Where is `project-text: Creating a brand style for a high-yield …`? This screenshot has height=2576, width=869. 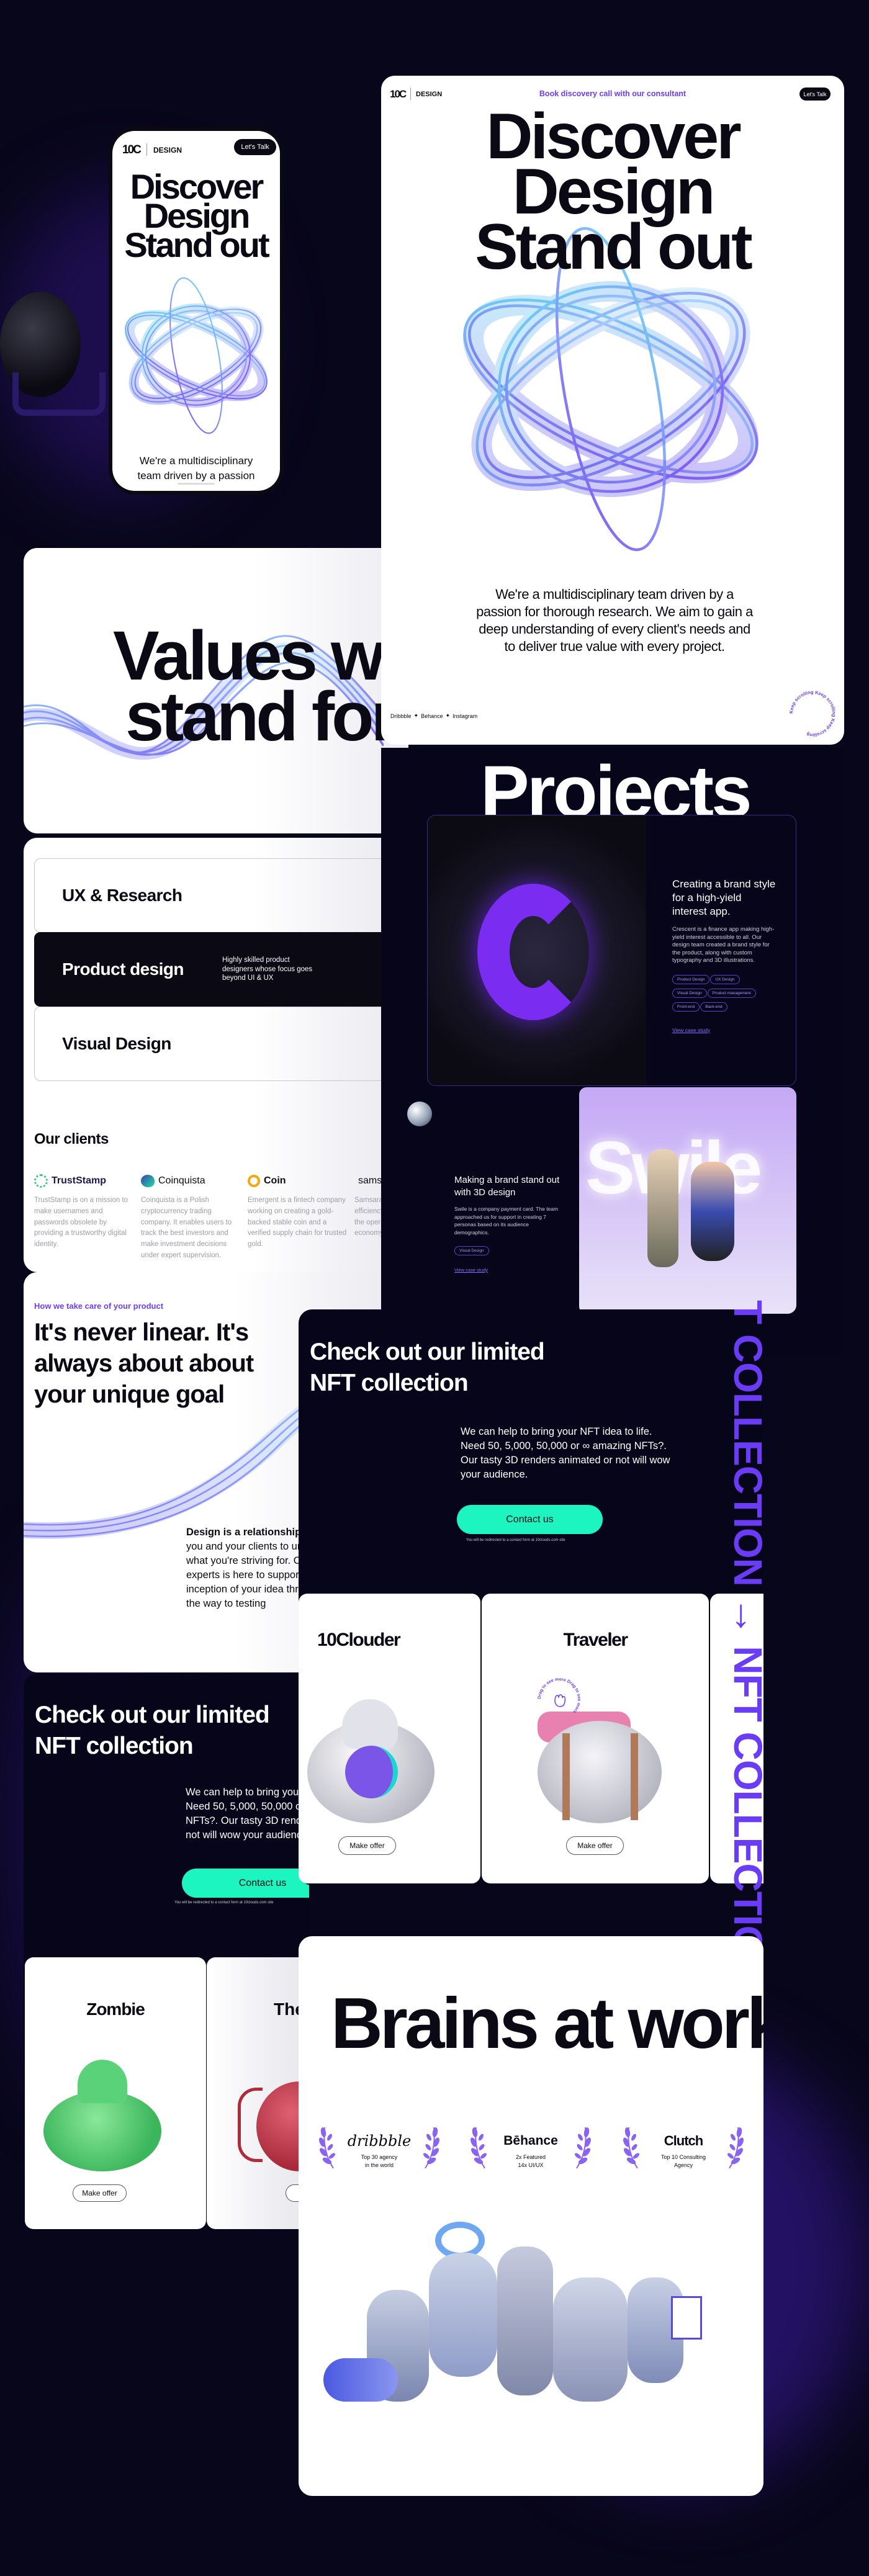 project-text: Creating a brand style for a high-yield … is located at coordinates (725, 955).